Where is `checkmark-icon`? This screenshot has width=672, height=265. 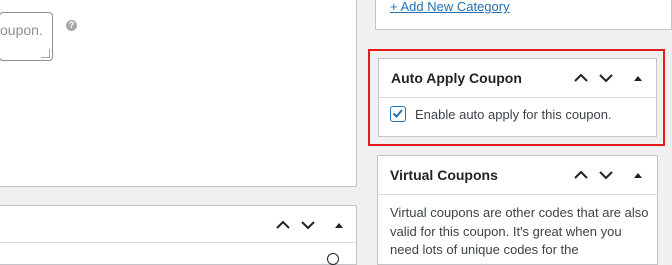 checkmark-icon is located at coordinates (397, 113).